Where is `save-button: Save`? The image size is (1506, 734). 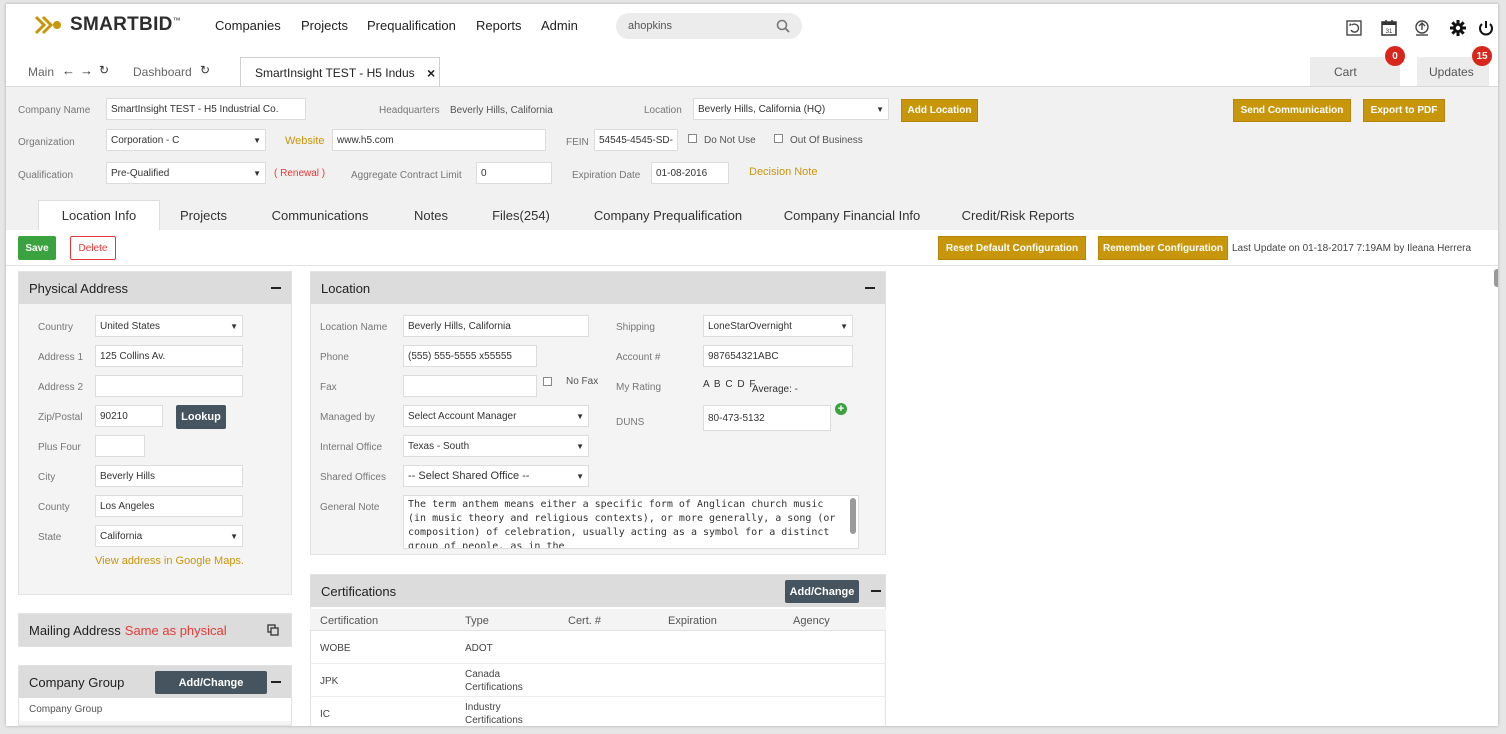
save-button: Save is located at coordinates (37, 248).